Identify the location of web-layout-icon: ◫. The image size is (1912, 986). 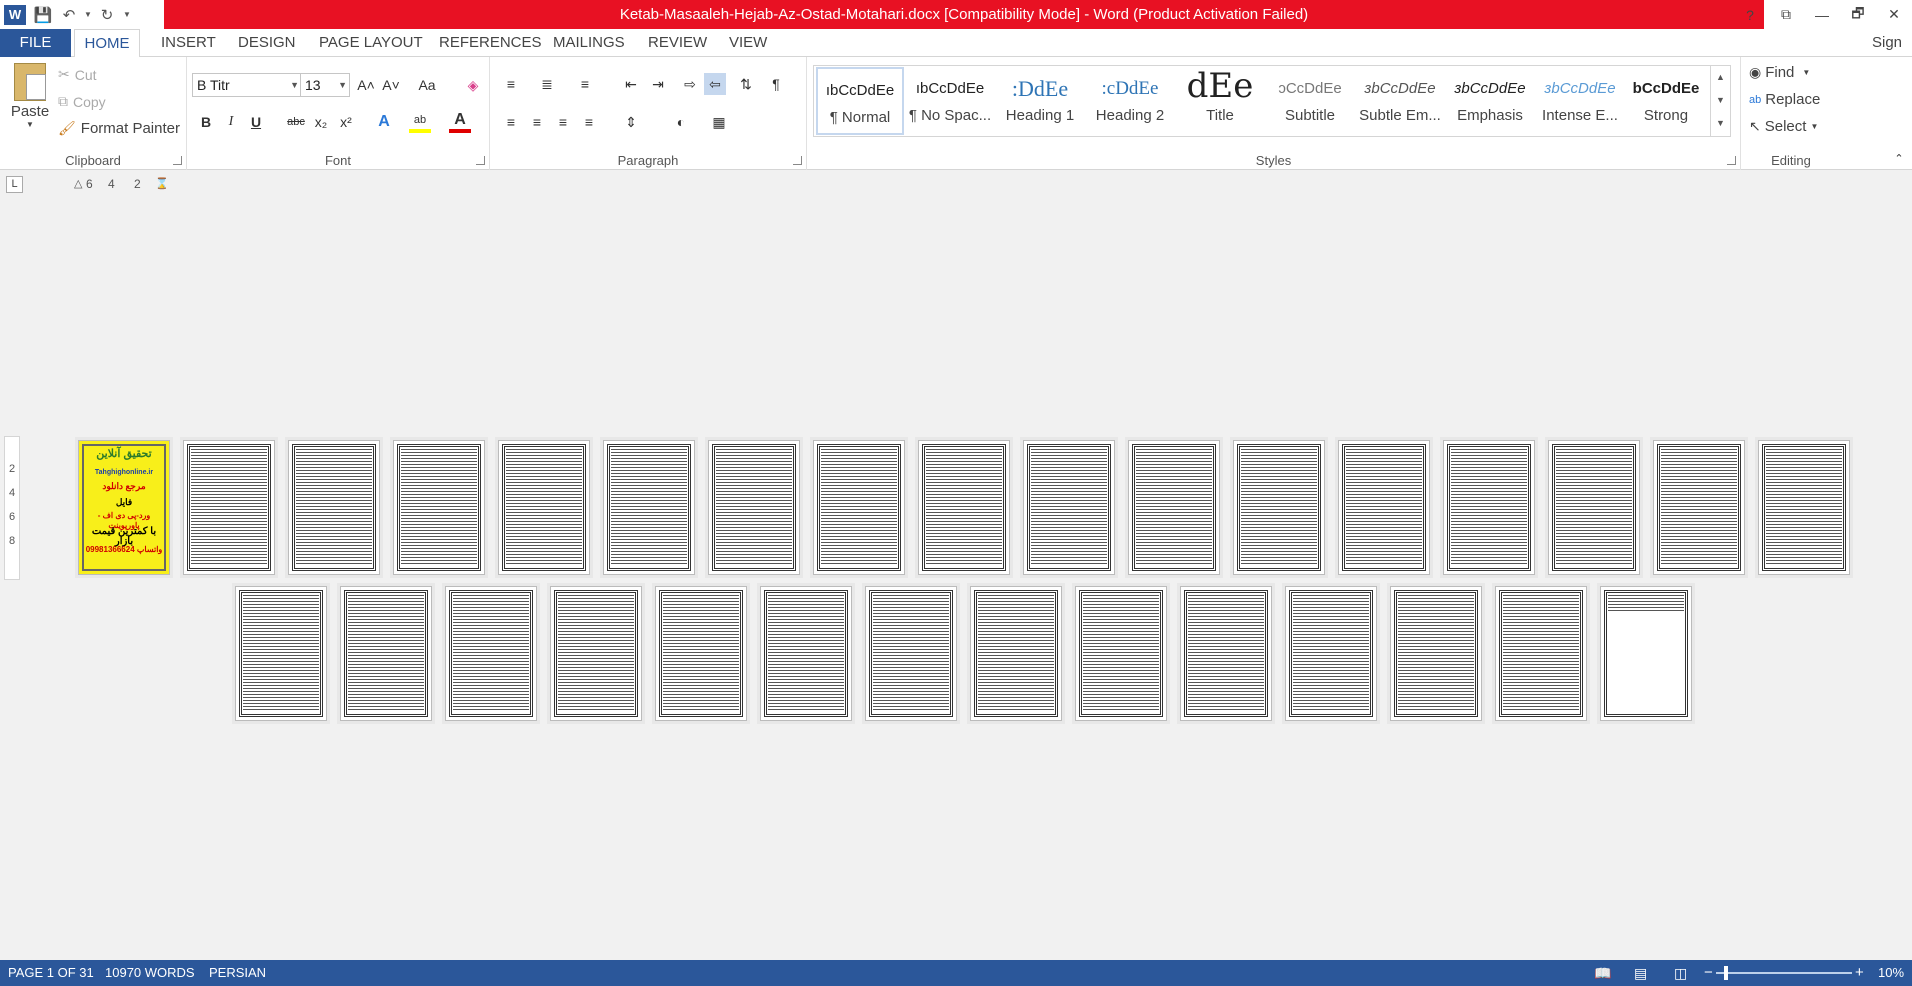
(1680, 973).